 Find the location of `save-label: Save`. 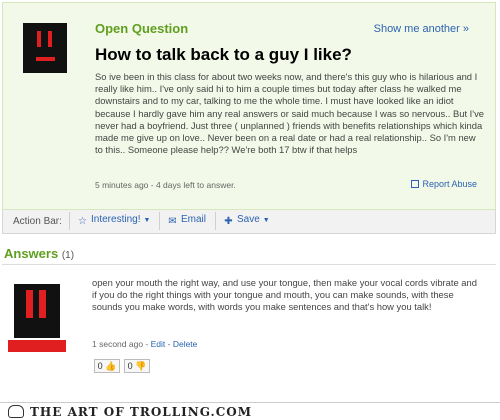

save-label: Save is located at coordinates (248, 219).